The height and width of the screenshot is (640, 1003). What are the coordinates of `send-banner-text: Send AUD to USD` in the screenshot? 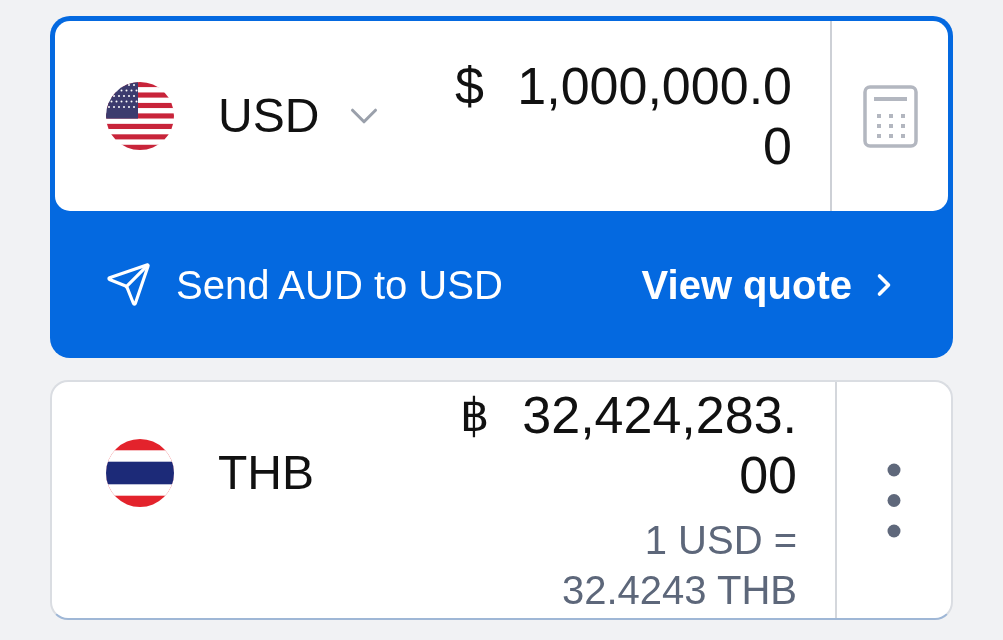 It's located at (339, 284).